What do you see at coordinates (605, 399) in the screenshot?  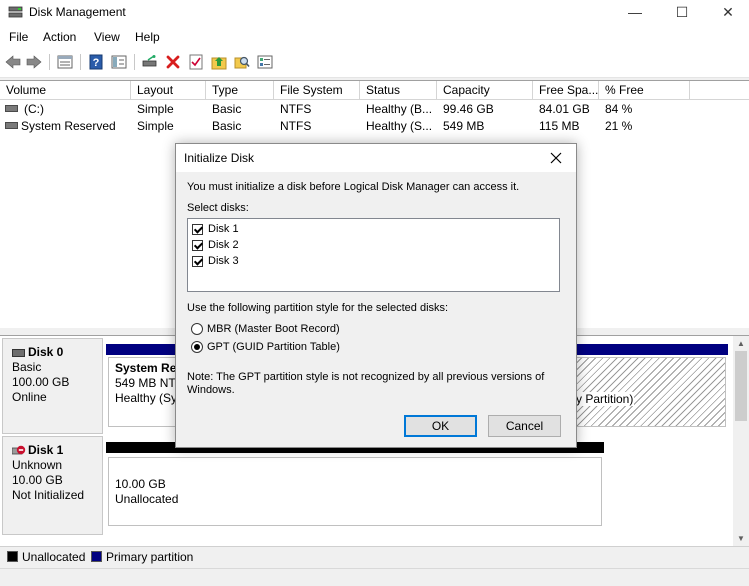 I see `partition-status: y Partition)` at bounding box center [605, 399].